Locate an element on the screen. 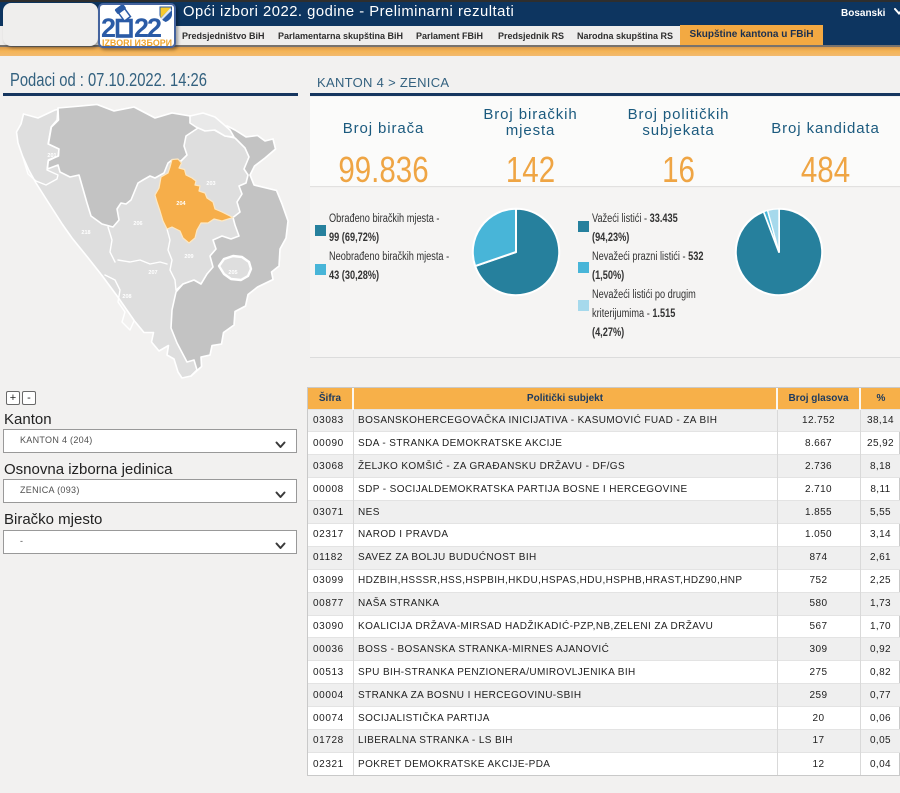 The width and height of the screenshot is (900, 793). svg-text: 206 is located at coordinates (137, 224).